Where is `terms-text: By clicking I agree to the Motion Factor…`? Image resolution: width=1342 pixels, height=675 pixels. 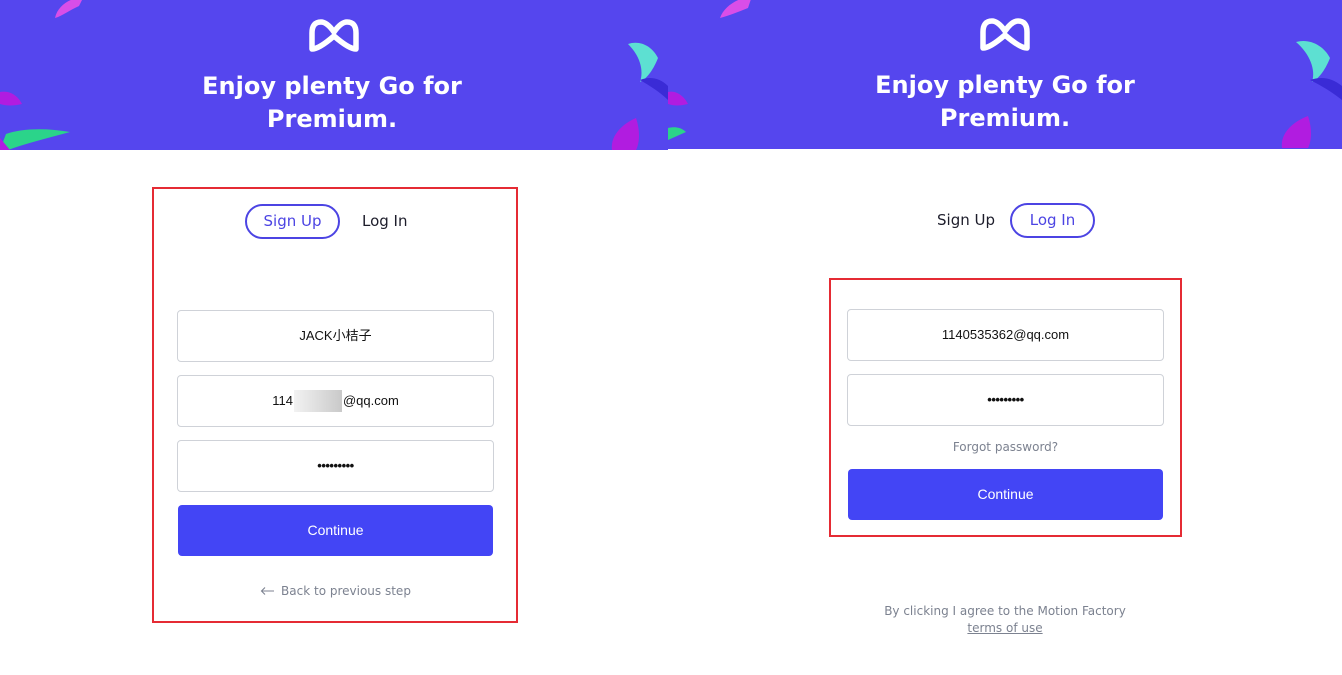 terms-text: By clicking I agree to the Motion Factor… is located at coordinates (1005, 611).